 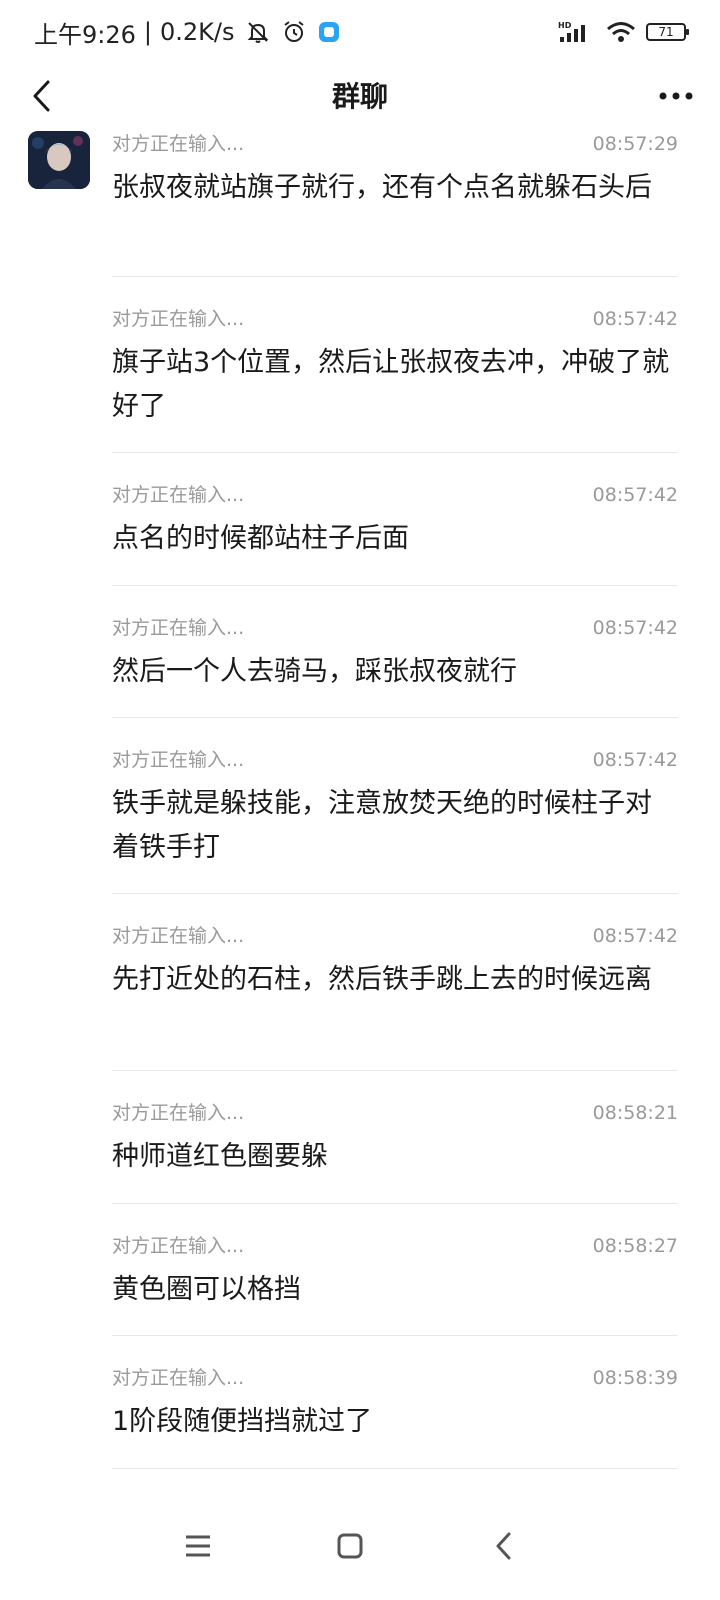 I want to click on message-text: 点名的时候都站柱子后面, so click(x=260, y=538).